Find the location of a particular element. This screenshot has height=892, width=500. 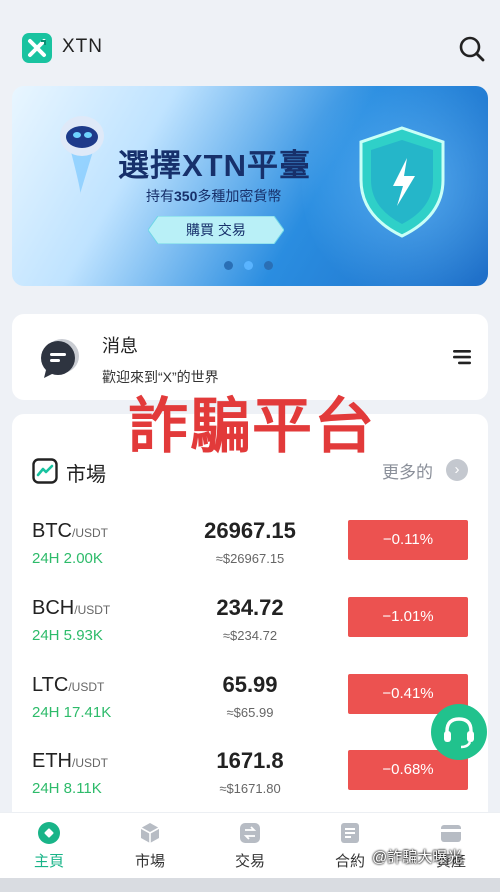

volume: 24H 5.93K is located at coordinates (67, 635).